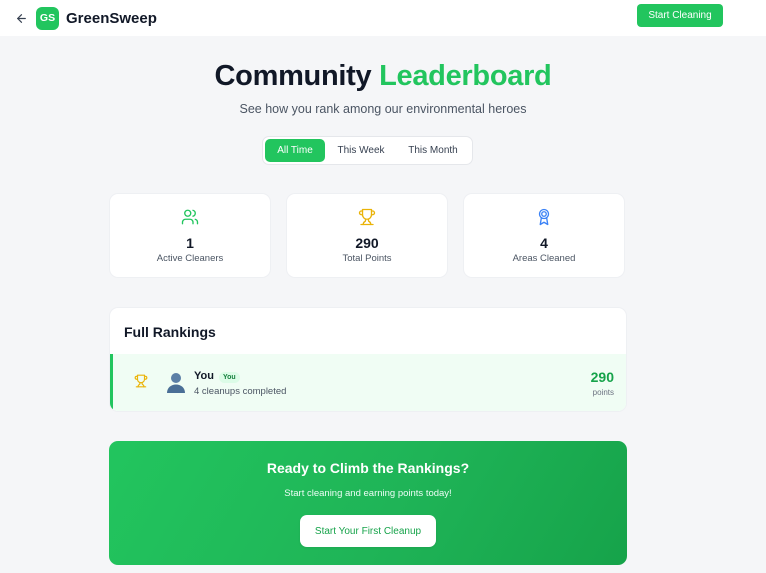 This screenshot has height=573, width=766. Describe the element at coordinates (367, 258) in the screenshot. I see `stat-label: Total Points` at that location.